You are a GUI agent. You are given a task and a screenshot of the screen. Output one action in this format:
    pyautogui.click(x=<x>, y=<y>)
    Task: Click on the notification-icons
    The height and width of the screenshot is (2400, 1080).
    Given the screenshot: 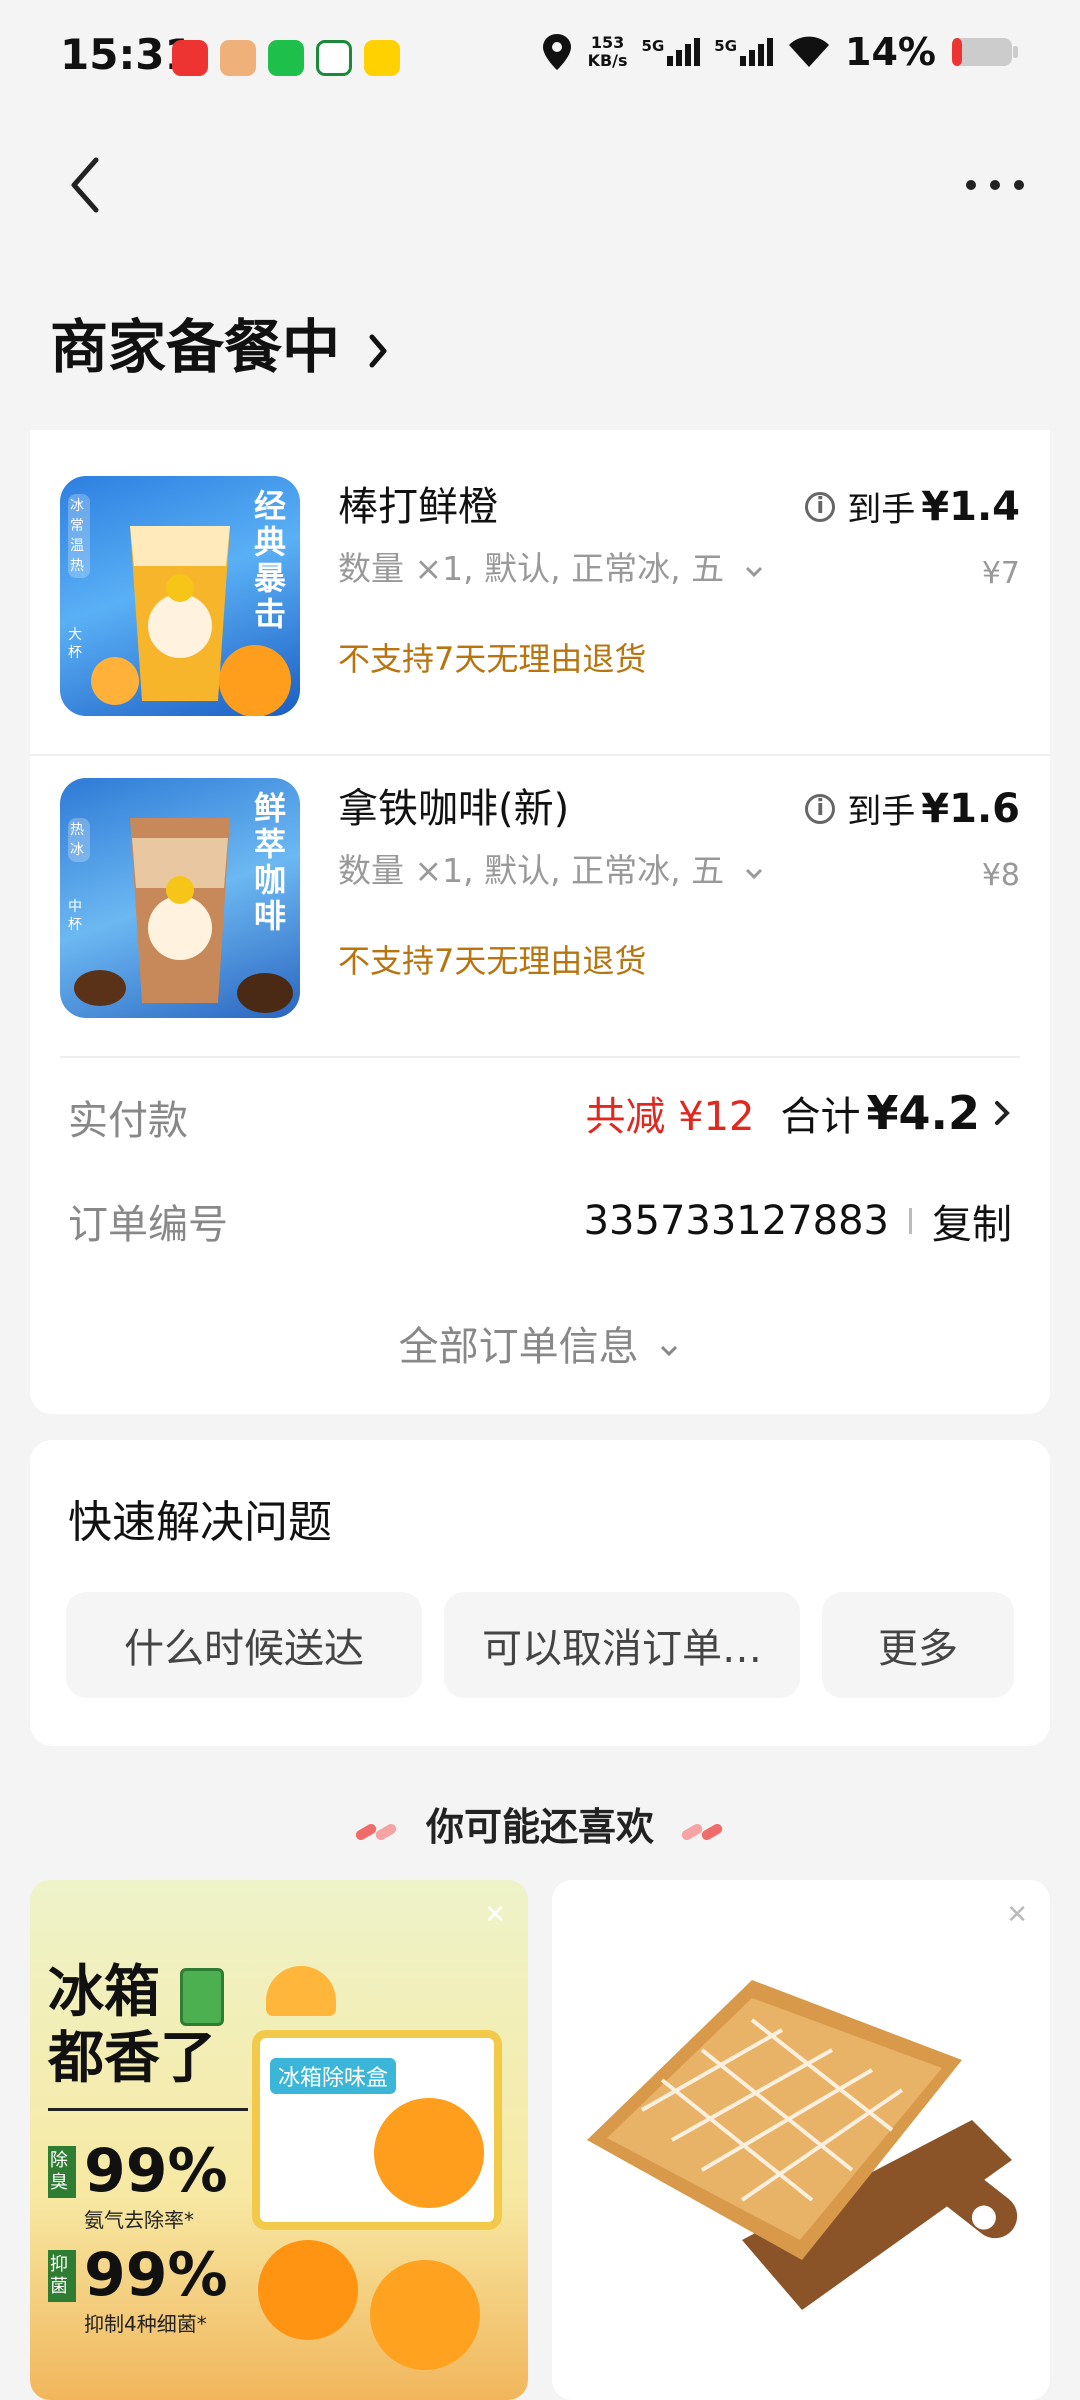 What is the action you would take?
    pyautogui.click(x=286, y=58)
    